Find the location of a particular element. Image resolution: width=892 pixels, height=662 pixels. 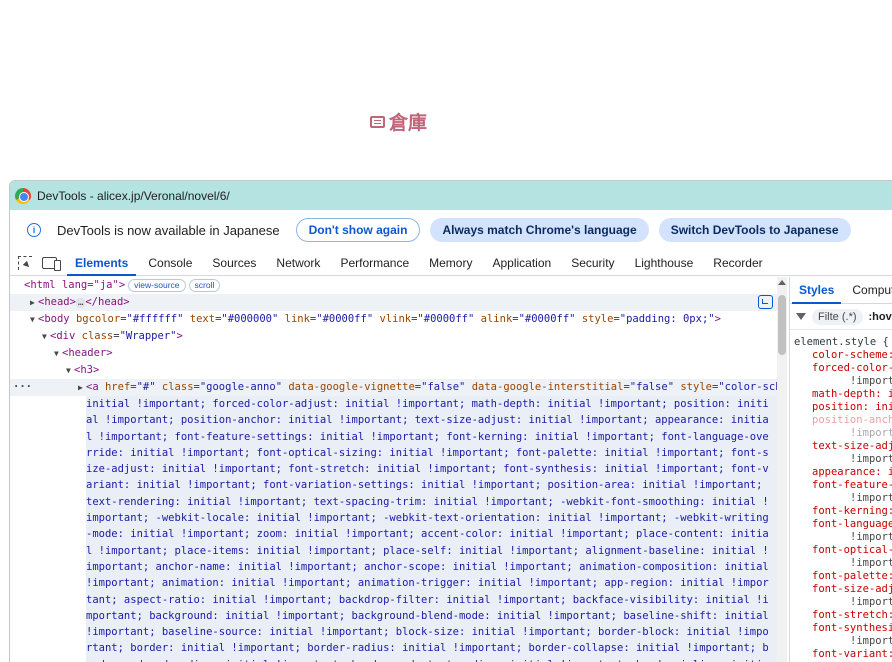

css-property: font-size-adju is located at coordinates (843, 589).